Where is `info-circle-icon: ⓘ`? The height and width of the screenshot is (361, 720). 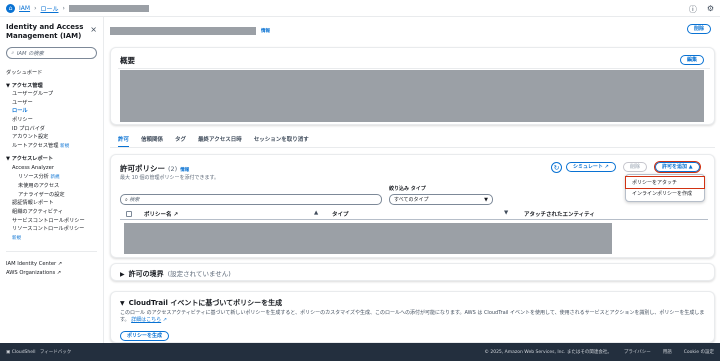 info-circle-icon: ⓘ is located at coordinates (693, 9).